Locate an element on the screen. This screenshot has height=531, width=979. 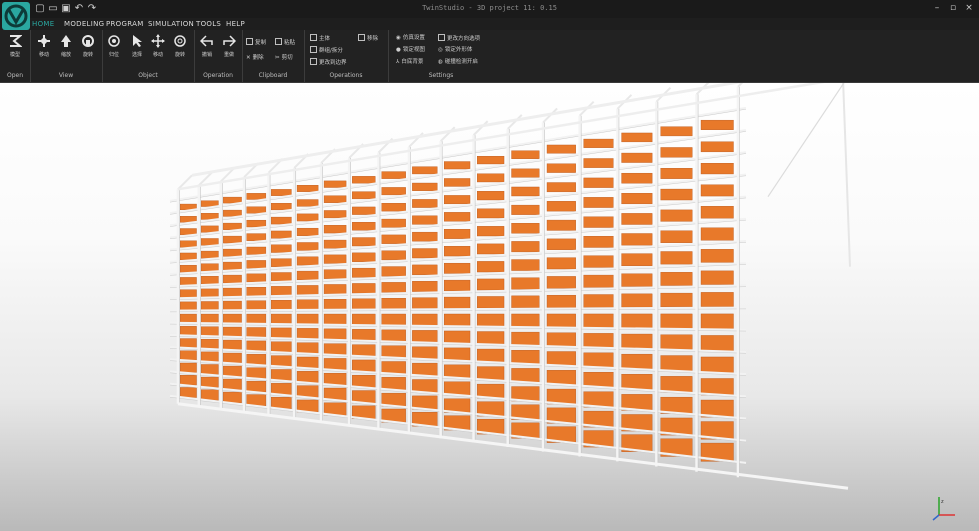
delete-button: ✕ 删除 is located at coordinates (255, 58).